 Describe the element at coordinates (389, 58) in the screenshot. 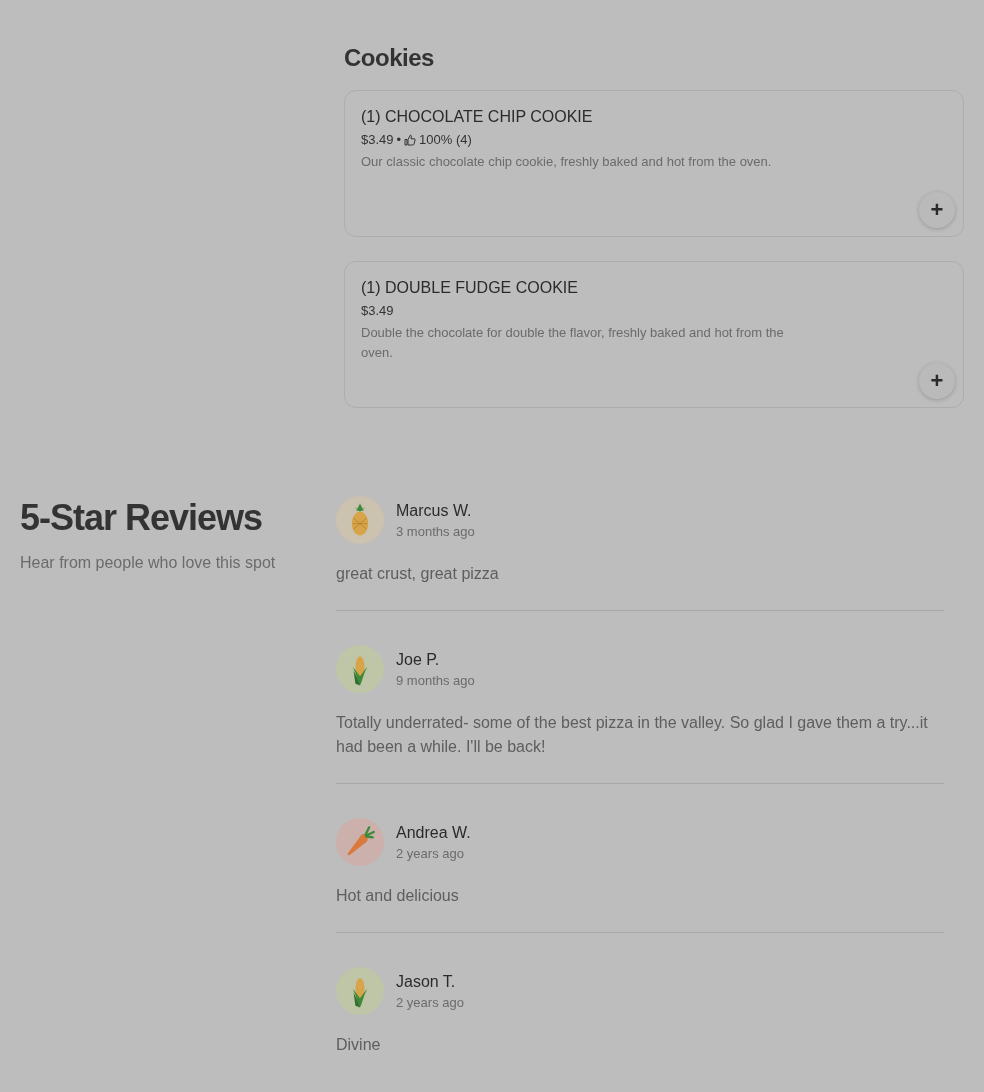

I see `section-title: Cookies` at that location.